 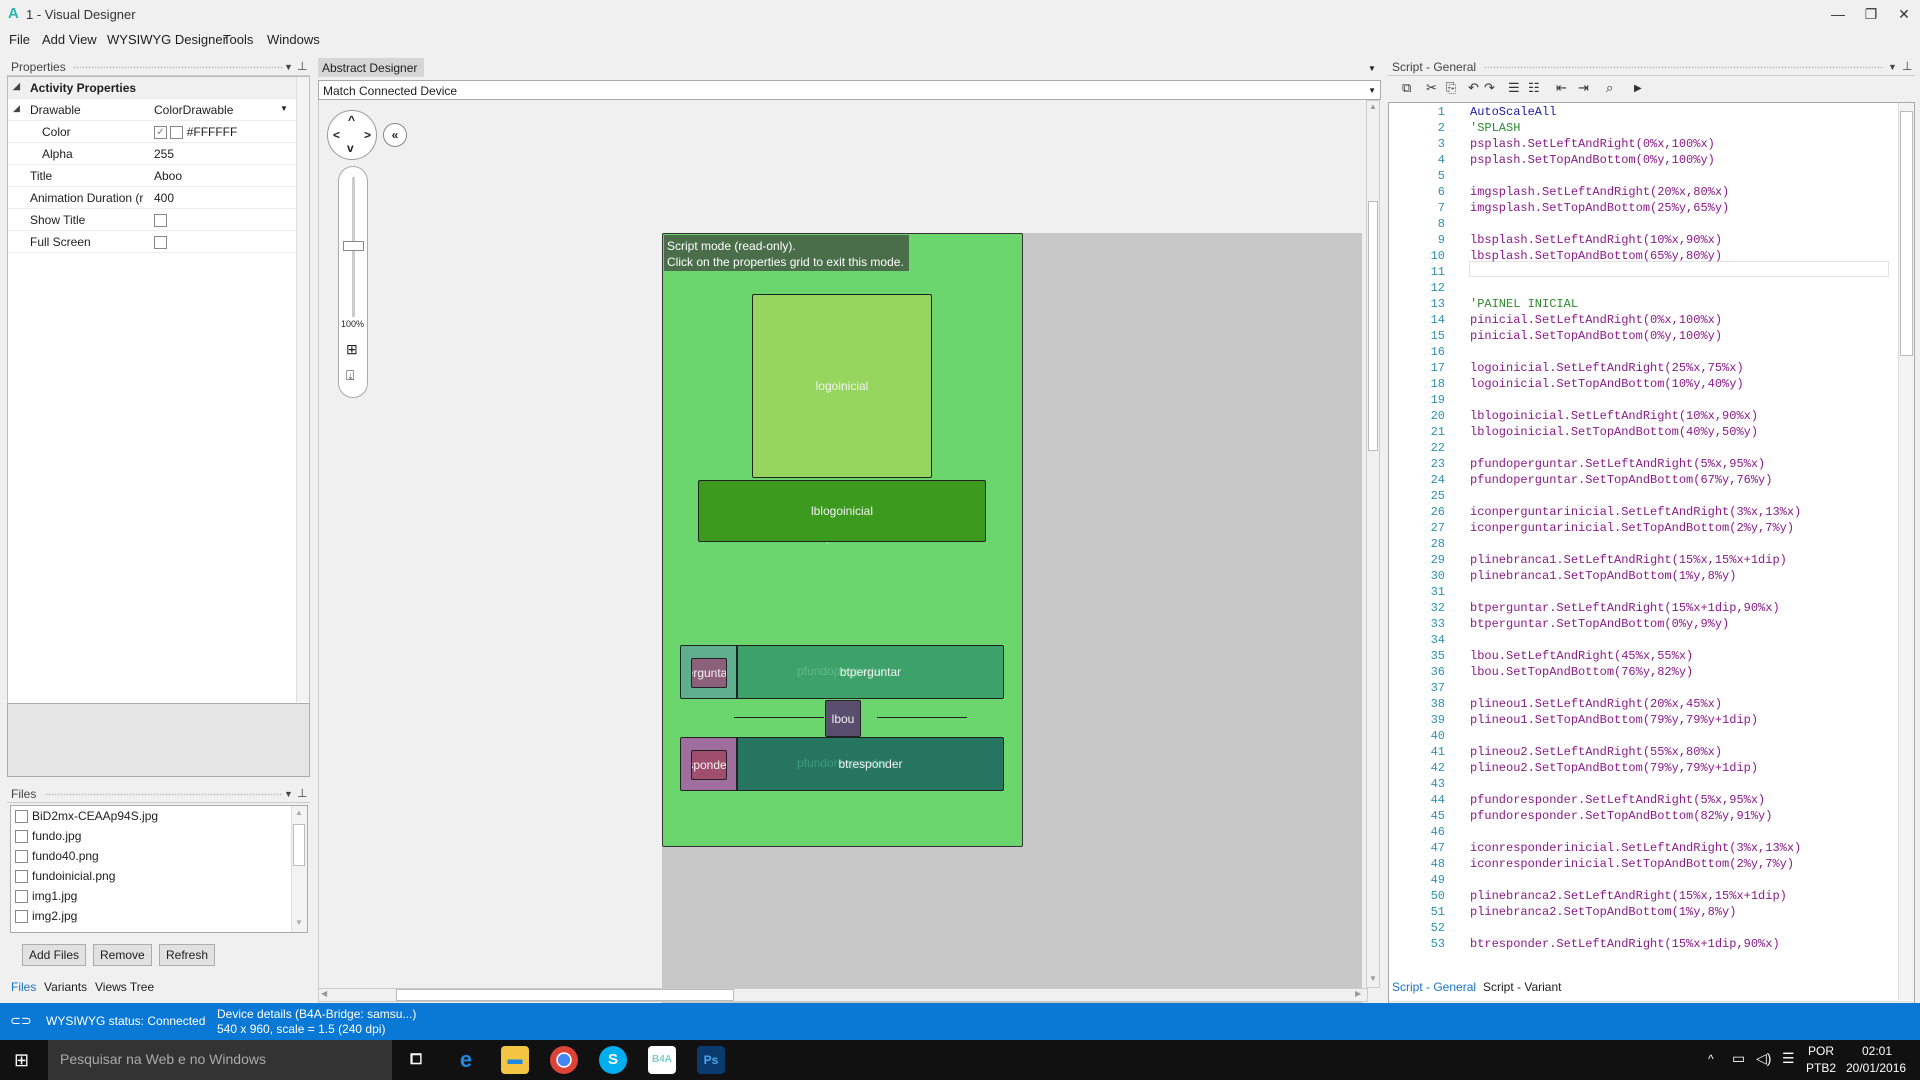 What do you see at coordinates (1644, 257) in the screenshot?
I see `code-line: 10 lbsplash.SetTopAndBottom(65%y,80%y)` at bounding box center [1644, 257].